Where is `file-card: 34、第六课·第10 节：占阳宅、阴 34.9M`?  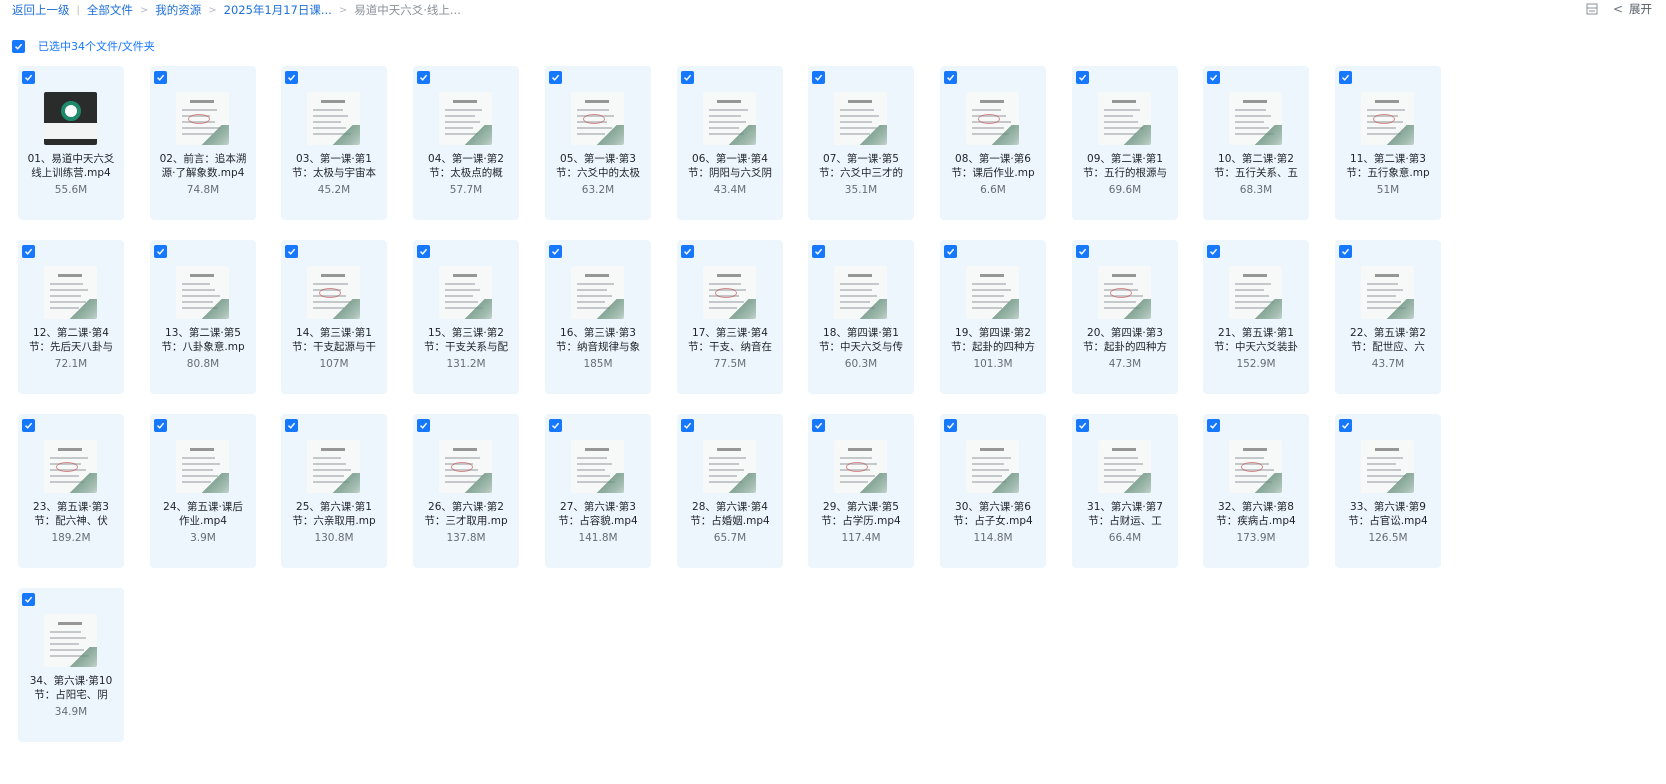 file-card: 34、第六课·第10 节：占阳宅、阴 34.9M is located at coordinates (71, 665).